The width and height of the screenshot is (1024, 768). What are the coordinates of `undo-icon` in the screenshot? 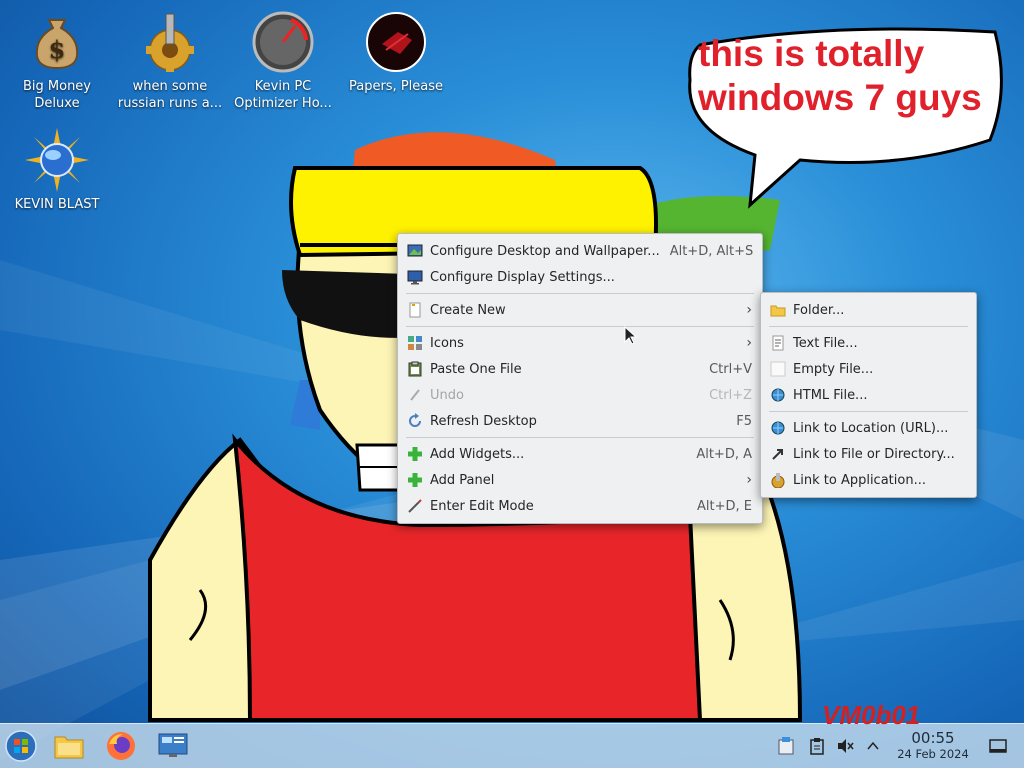 It's located at (415, 395).